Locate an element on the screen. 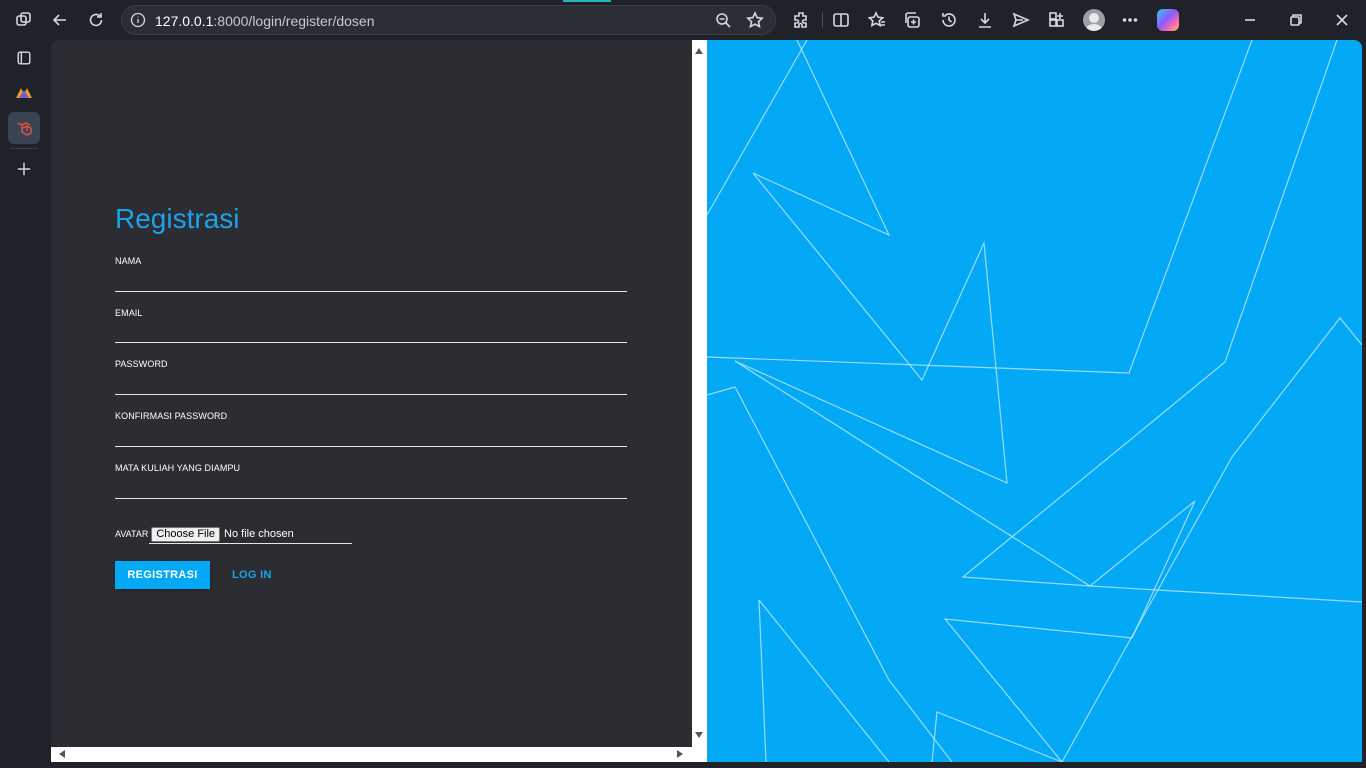 The image size is (1366, 768). nama-underline is located at coordinates (371, 291).